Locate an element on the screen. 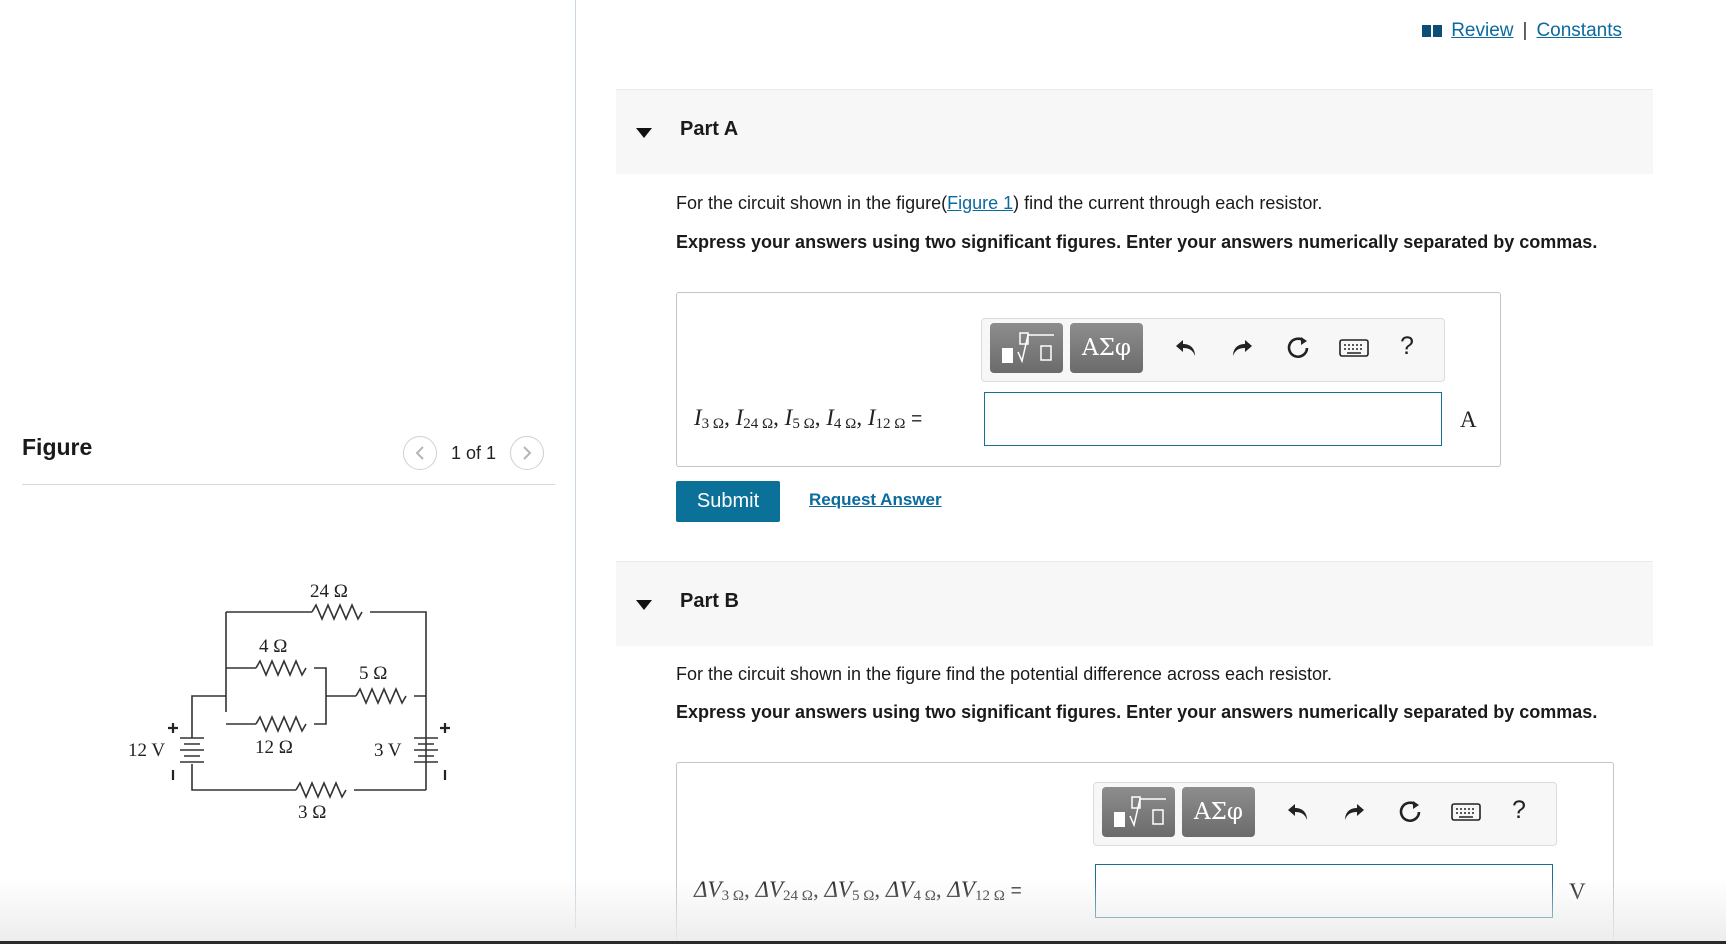 This screenshot has height=944, width=1726. circuit-diagram: 24 Ω 4 Ω 5 Ω 12 Ω 3 Ω 12 V 3 V is located at coordinates (289, 702).